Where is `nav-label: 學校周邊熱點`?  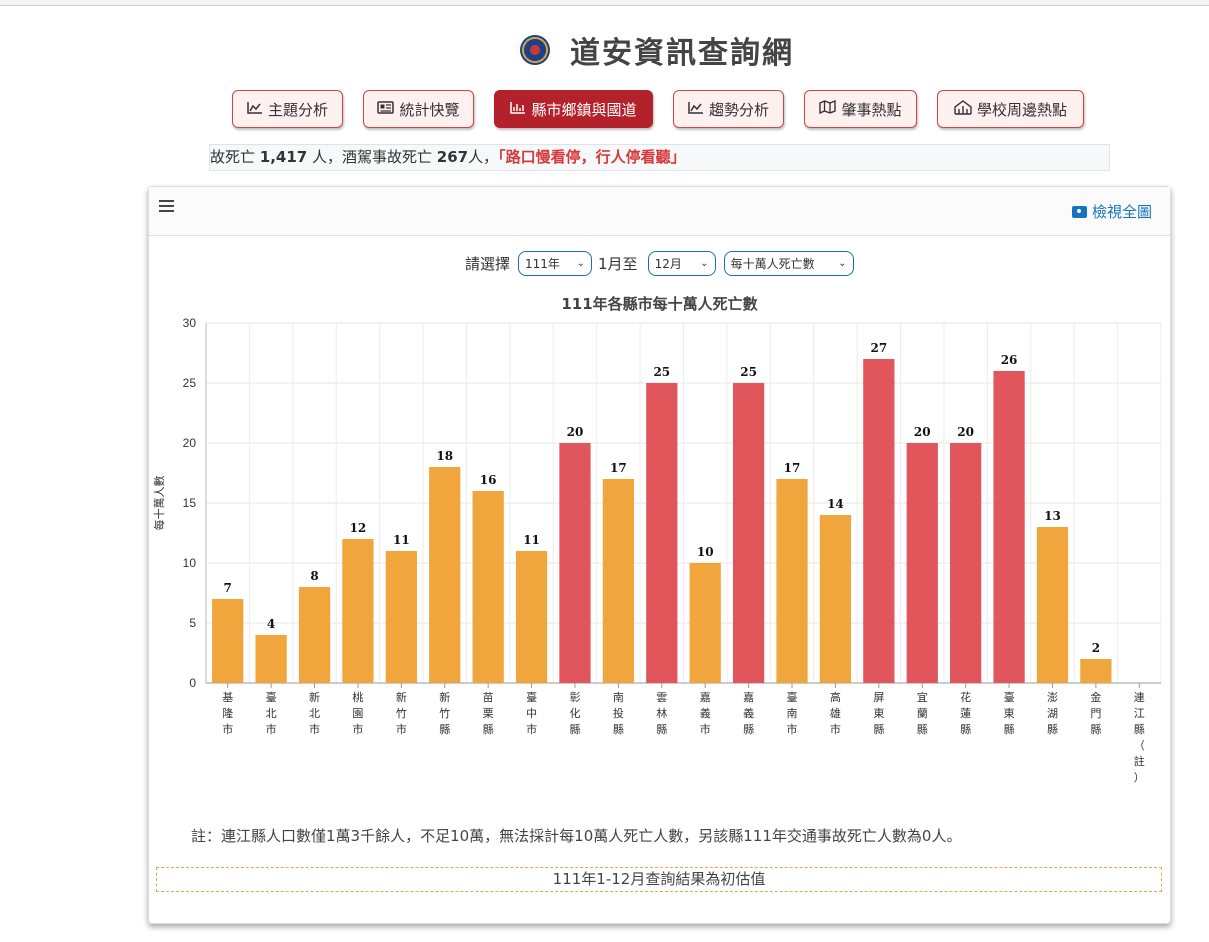 nav-label: 學校周邊熱點 is located at coordinates (1021, 109).